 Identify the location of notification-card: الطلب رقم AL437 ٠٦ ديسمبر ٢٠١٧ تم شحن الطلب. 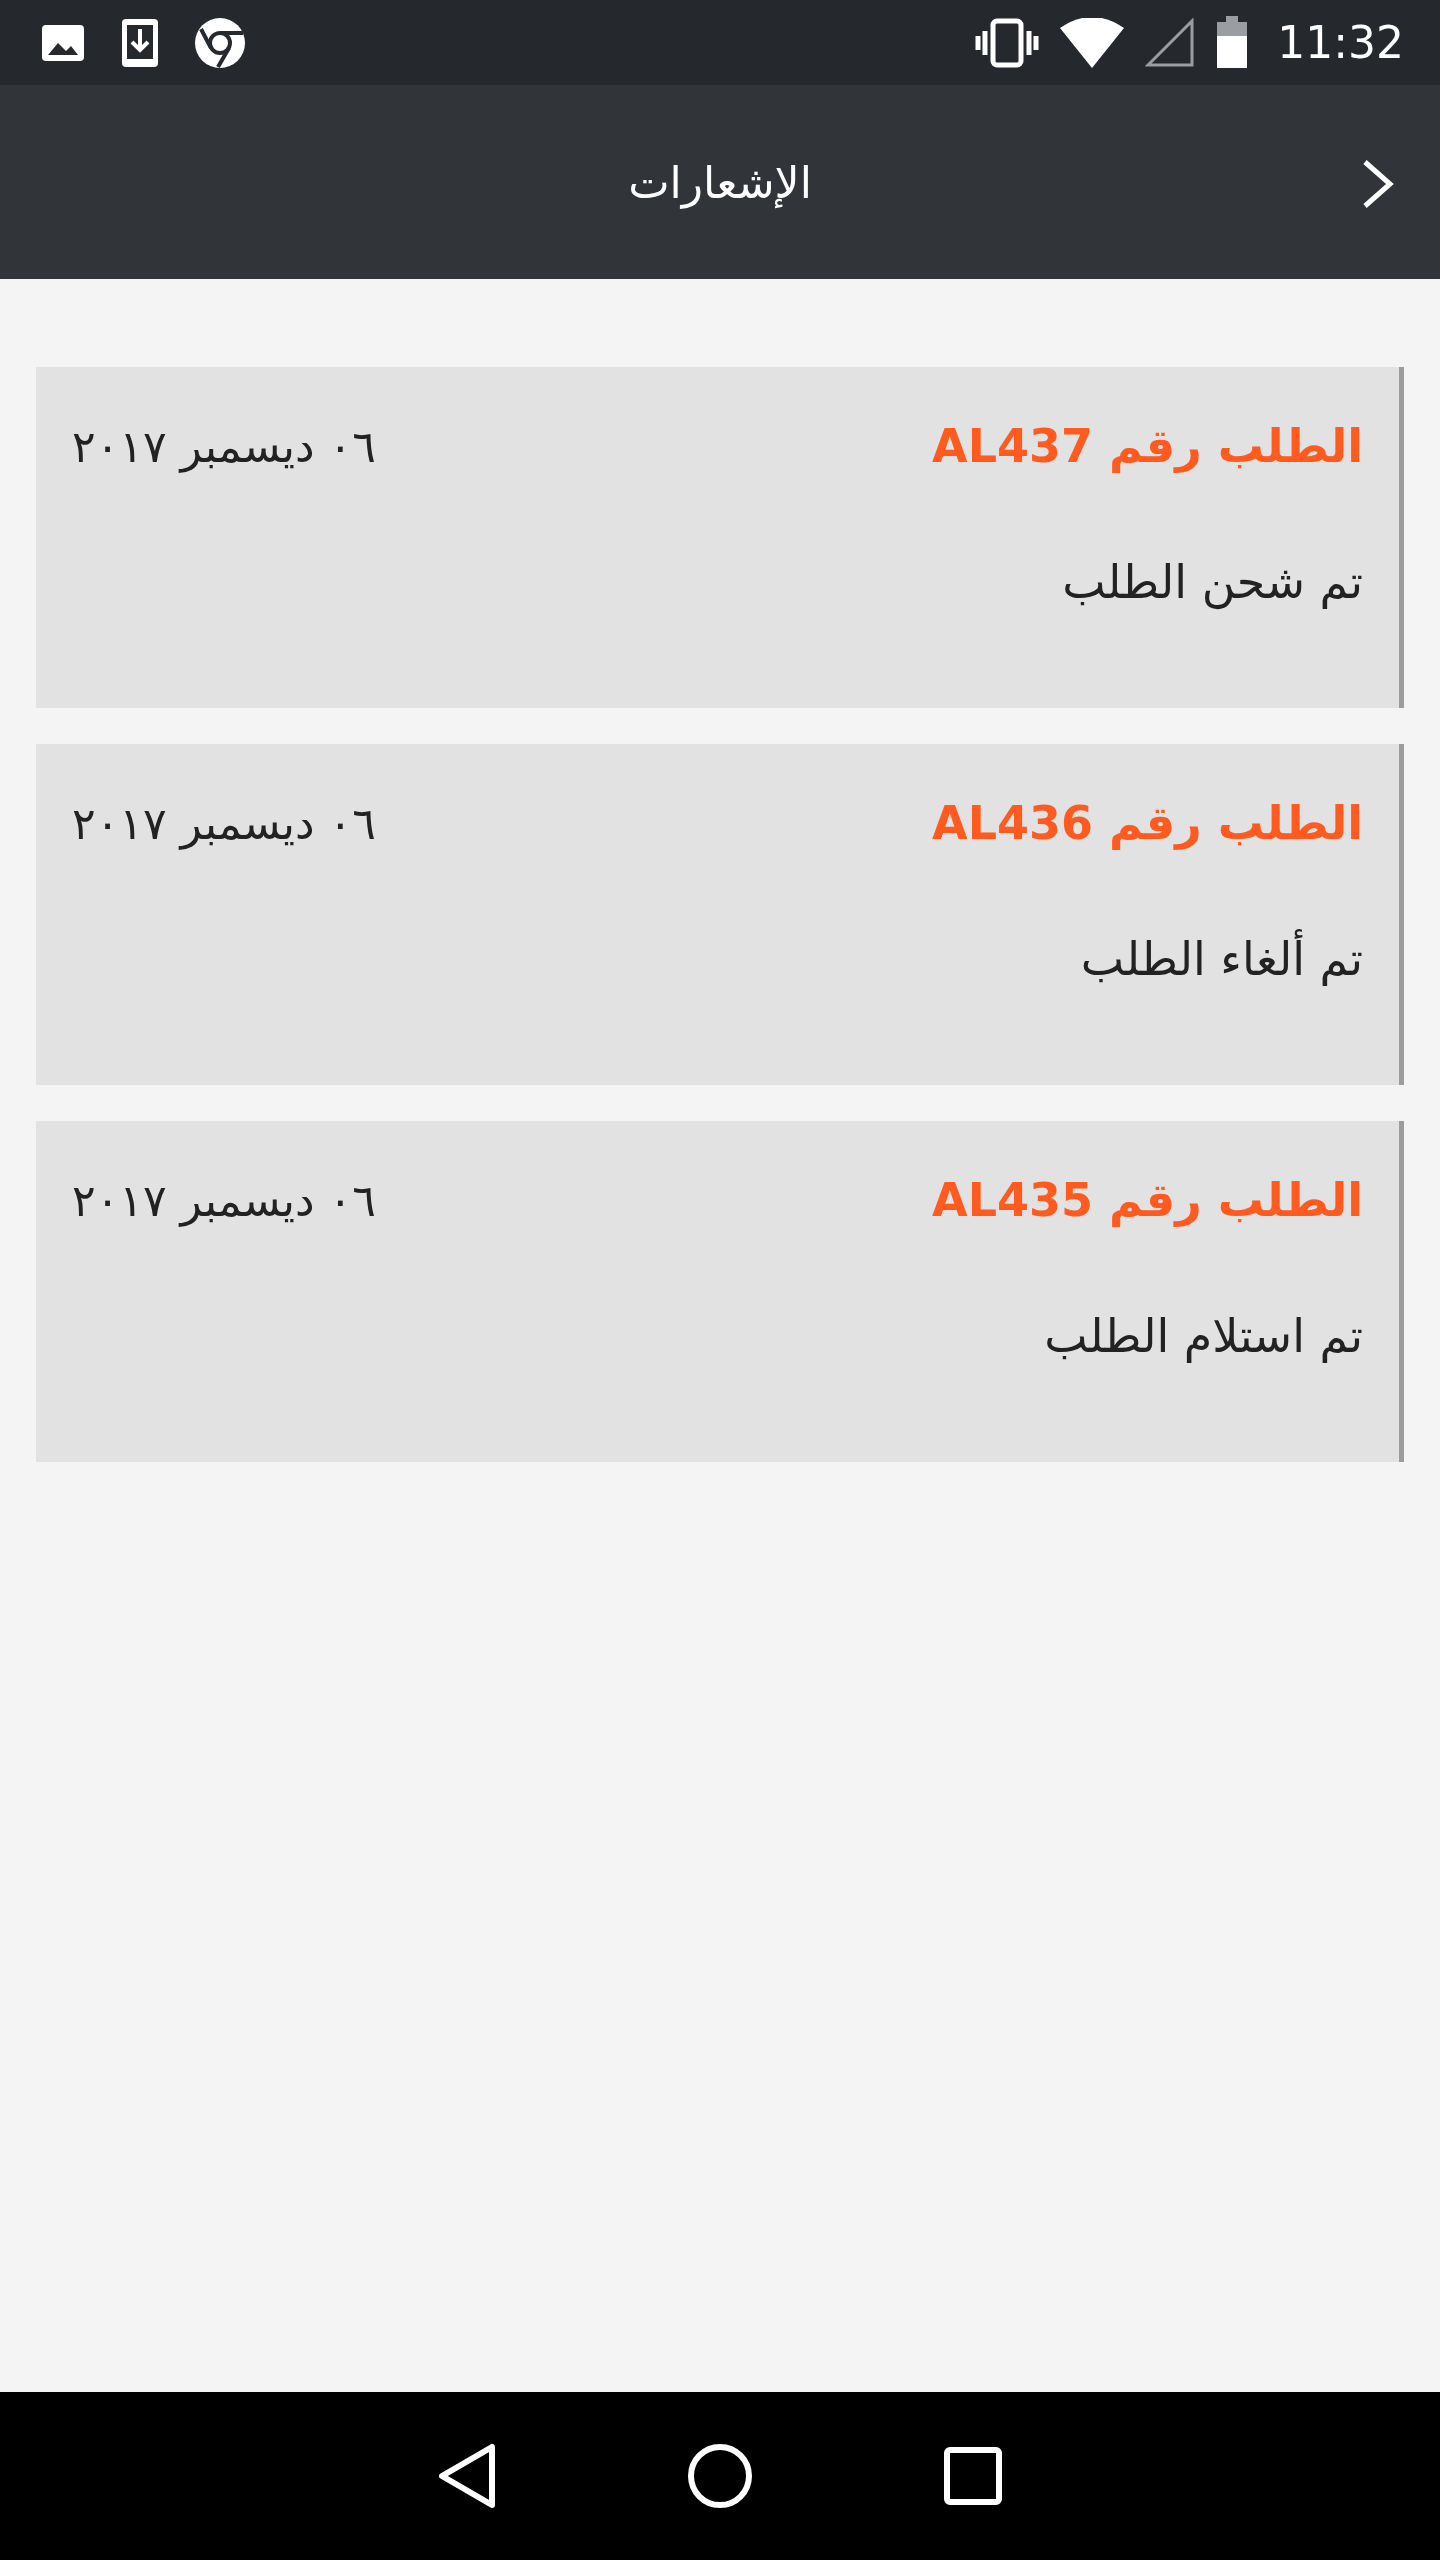
(720, 537).